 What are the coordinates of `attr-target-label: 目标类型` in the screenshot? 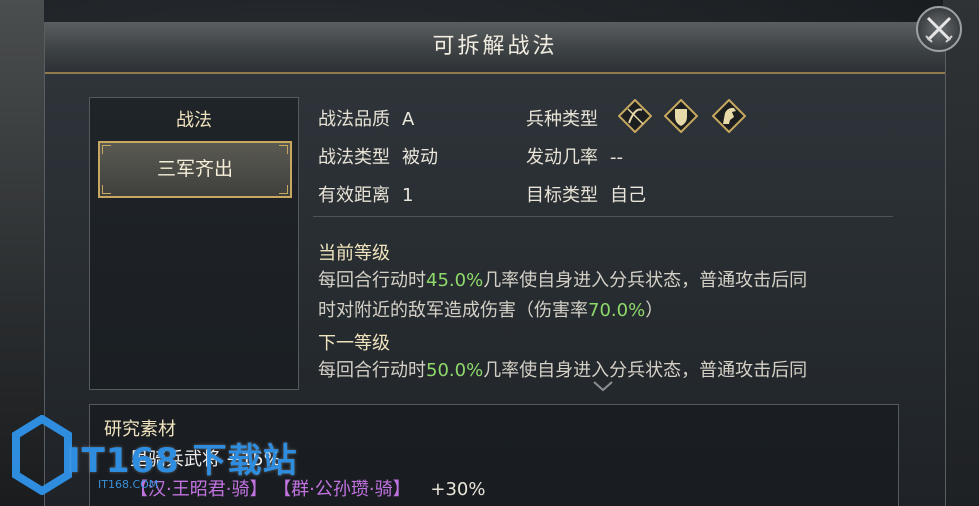 It's located at (562, 195).